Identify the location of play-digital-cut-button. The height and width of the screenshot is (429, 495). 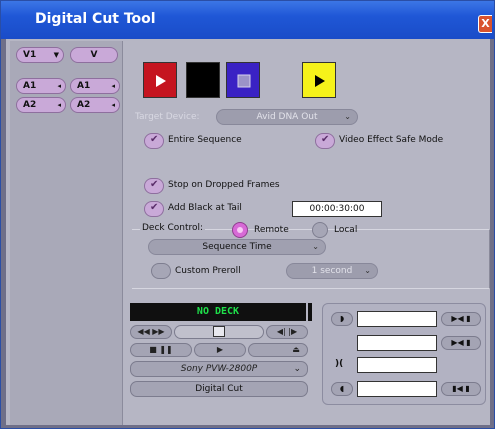
(160, 80).